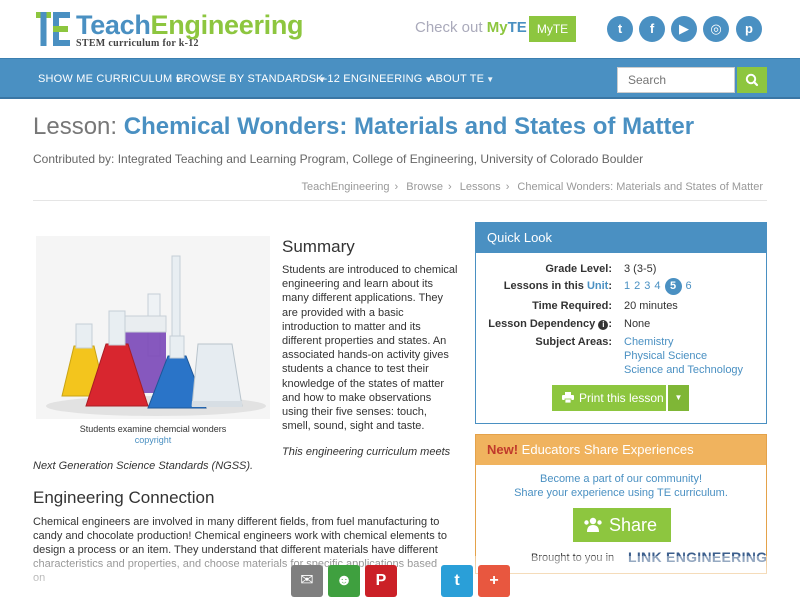 The width and height of the screenshot is (800, 600). Describe the element at coordinates (461, 79) in the screenshot. I see `nav-about-te: ABOUT TE ▼` at that location.